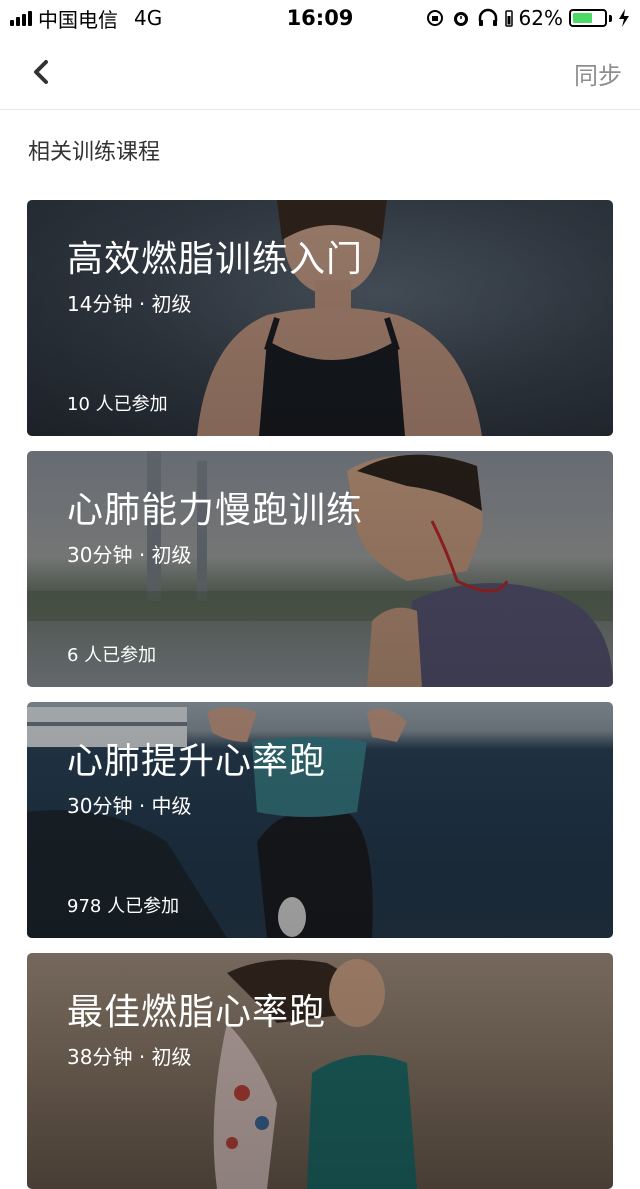  What do you see at coordinates (215, 510) in the screenshot?
I see `course-title: 心肺能力慢跑训练` at bounding box center [215, 510].